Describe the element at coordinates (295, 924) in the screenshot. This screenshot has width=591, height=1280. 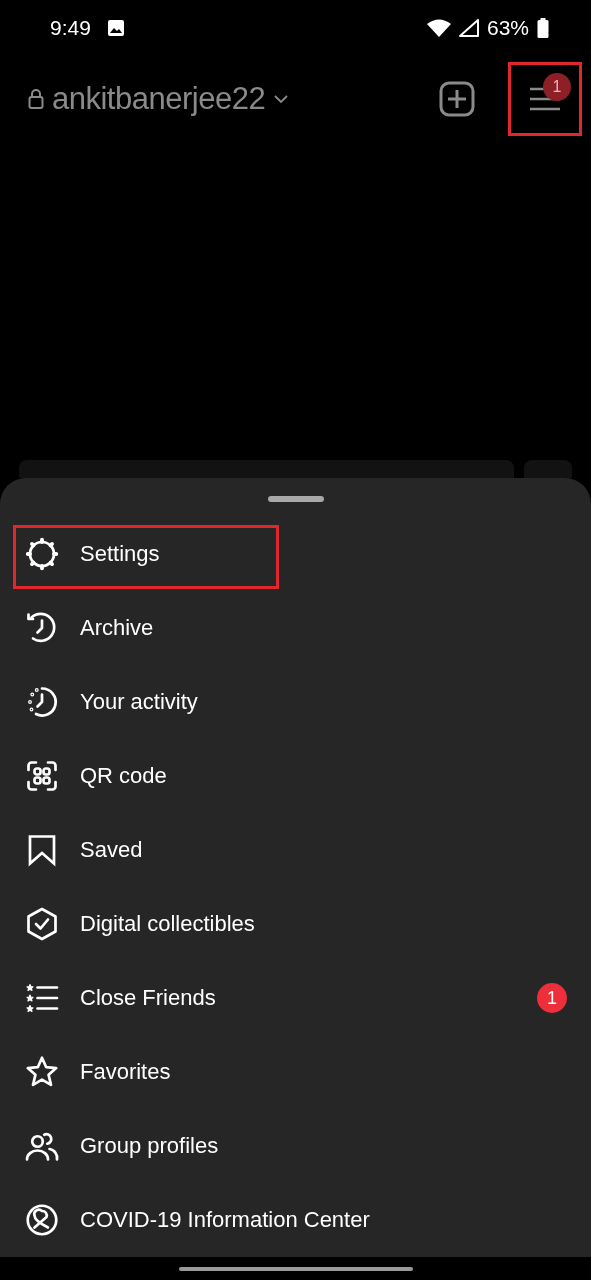
I see `menu-item: Digital collectibles` at that location.